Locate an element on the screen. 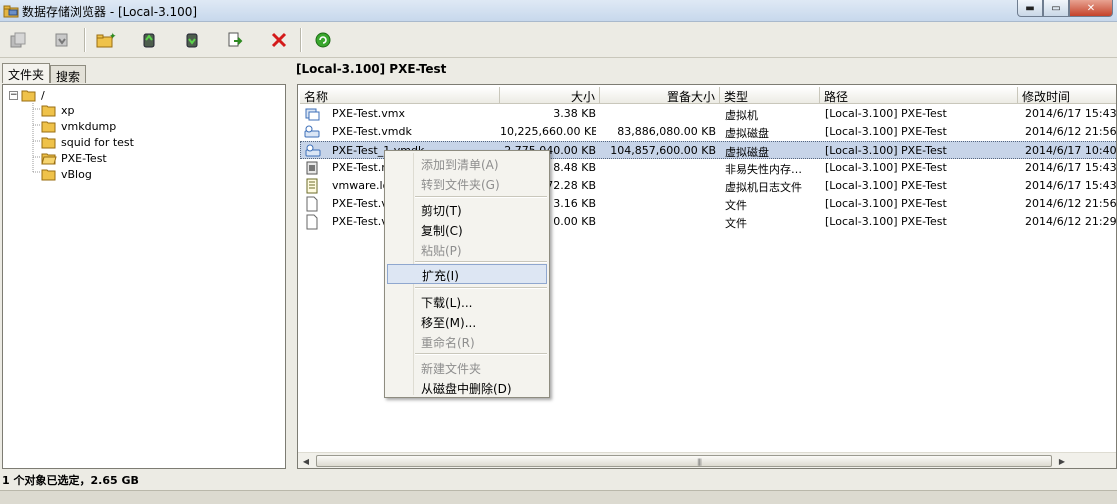  collapse-icon: − is located at coordinates (13, 95).